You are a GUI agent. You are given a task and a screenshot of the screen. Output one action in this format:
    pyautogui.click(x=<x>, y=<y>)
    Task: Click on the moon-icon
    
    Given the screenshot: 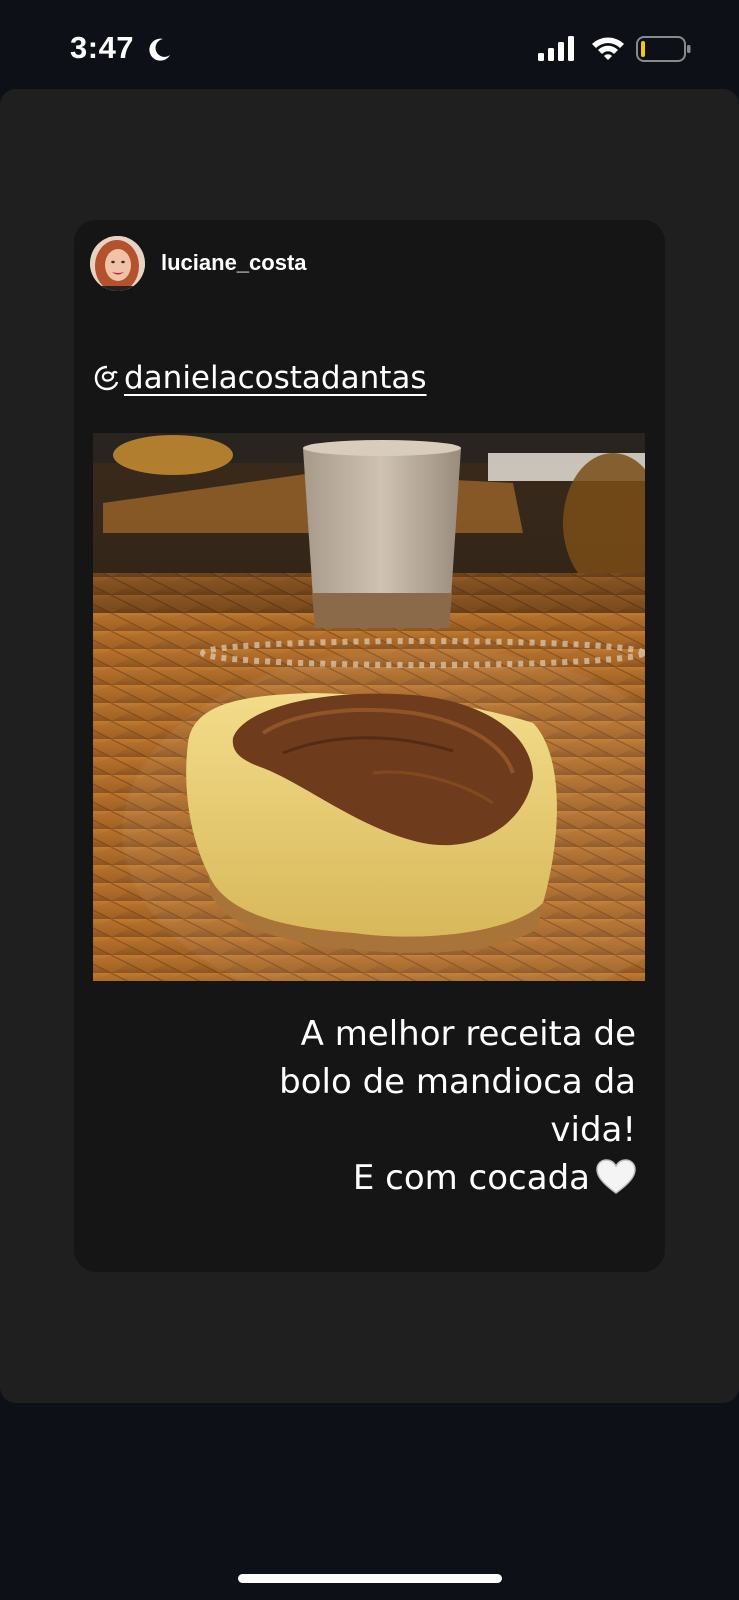 What is the action you would take?
    pyautogui.click(x=159, y=49)
    